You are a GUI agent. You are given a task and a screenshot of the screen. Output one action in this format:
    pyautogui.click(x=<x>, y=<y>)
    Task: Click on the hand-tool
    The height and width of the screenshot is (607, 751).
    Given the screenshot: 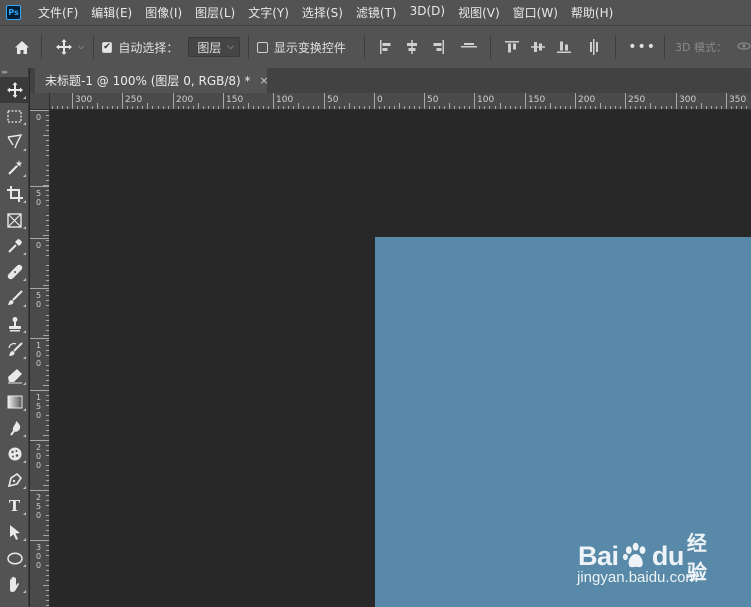 What is the action you would take?
    pyautogui.click(x=14, y=584)
    